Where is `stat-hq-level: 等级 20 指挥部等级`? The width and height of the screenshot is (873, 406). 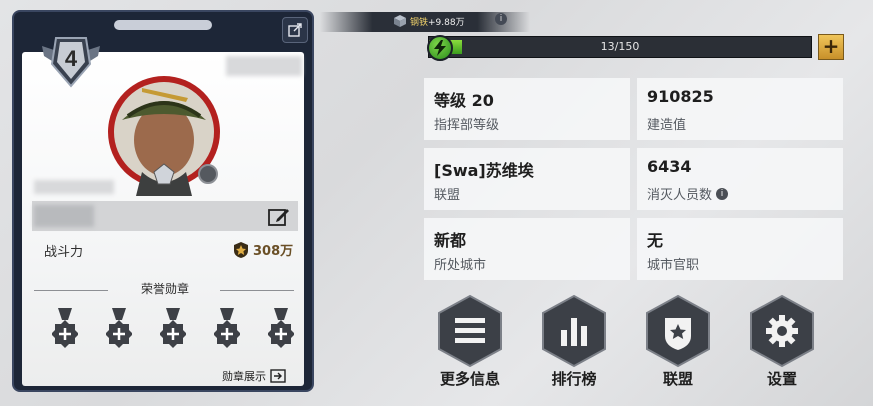
stat-hq-level: 等级 20 指挥部等级 is located at coordinates (527, 109).